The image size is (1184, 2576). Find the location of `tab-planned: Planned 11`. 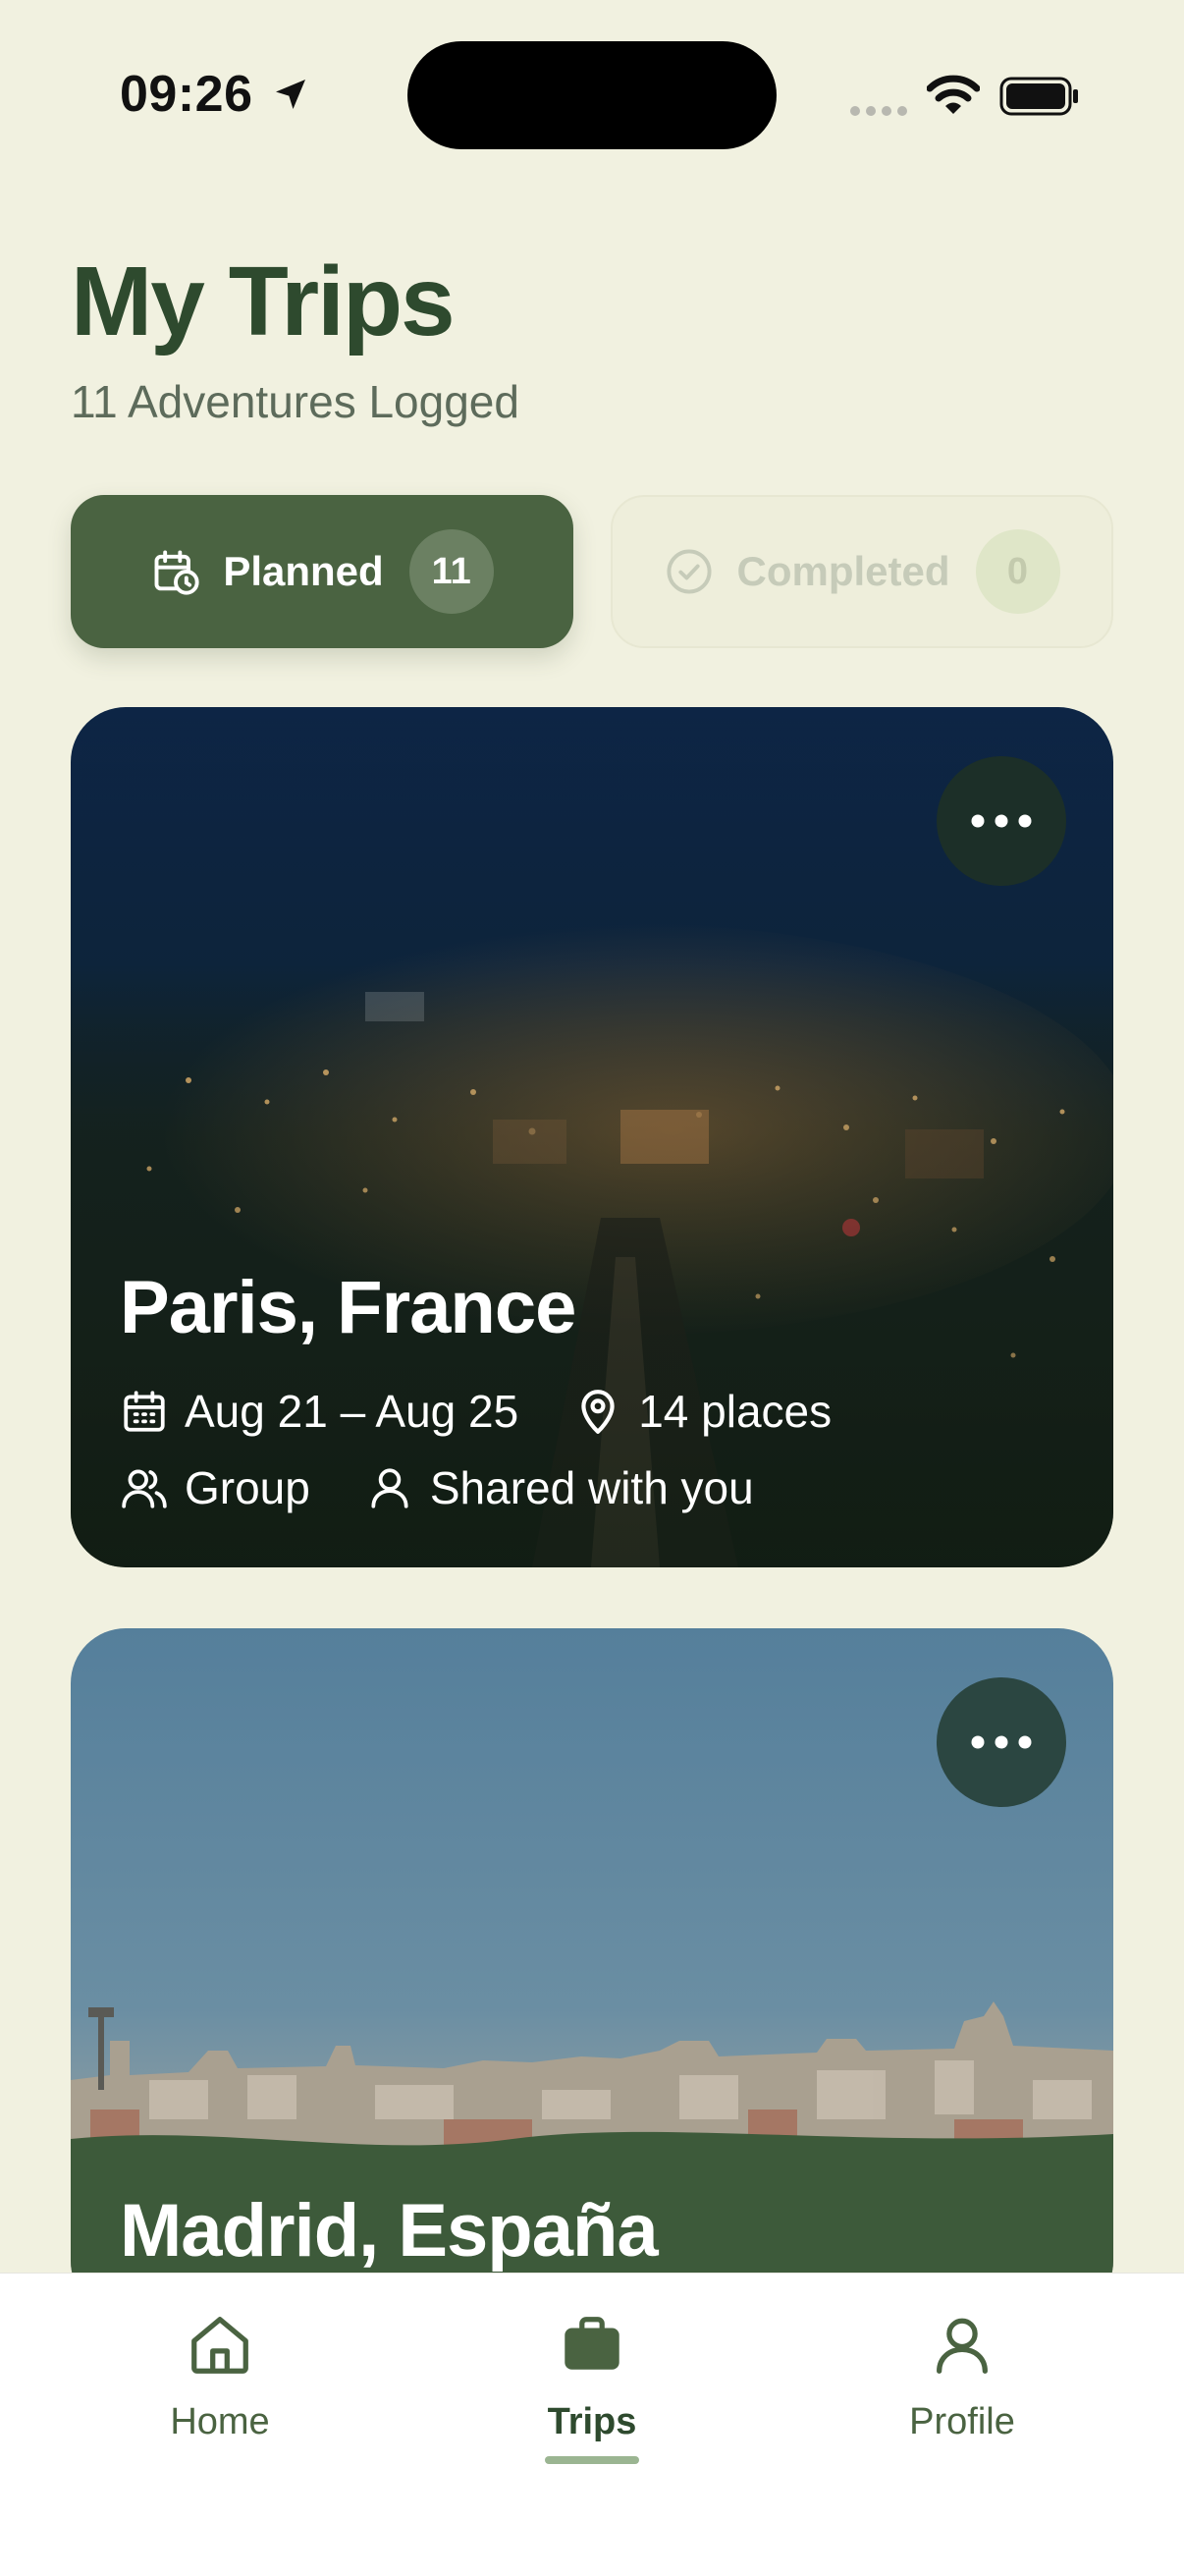

tab-planned: Planned 11 is located at coordinates (322, 572).